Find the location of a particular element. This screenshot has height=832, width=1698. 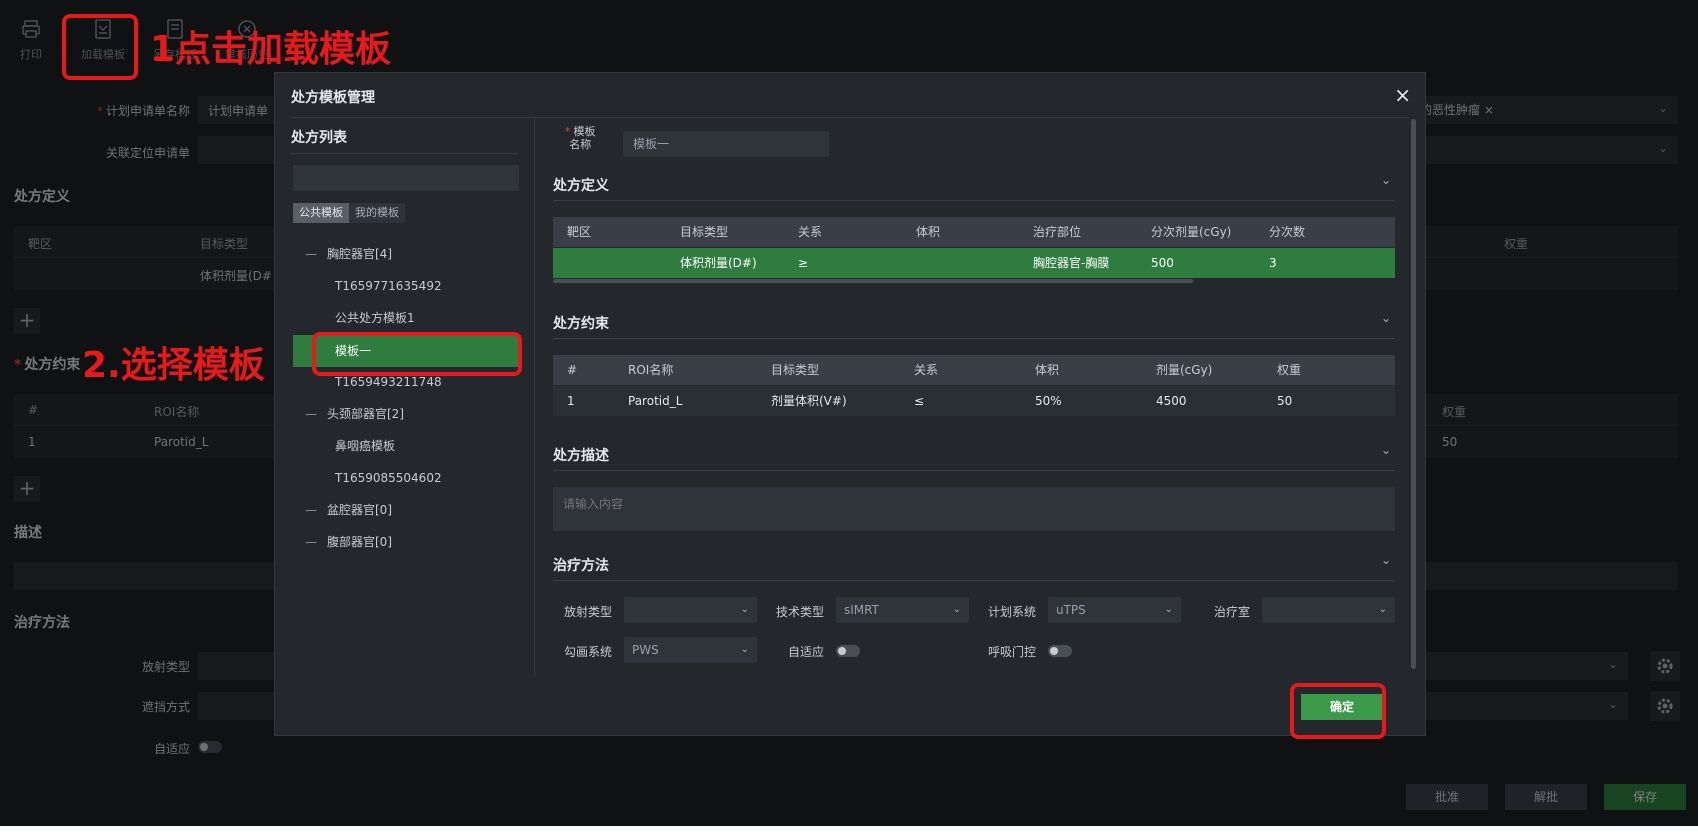

adaptive-label: 自适应 is located at coordinates (806, 652).